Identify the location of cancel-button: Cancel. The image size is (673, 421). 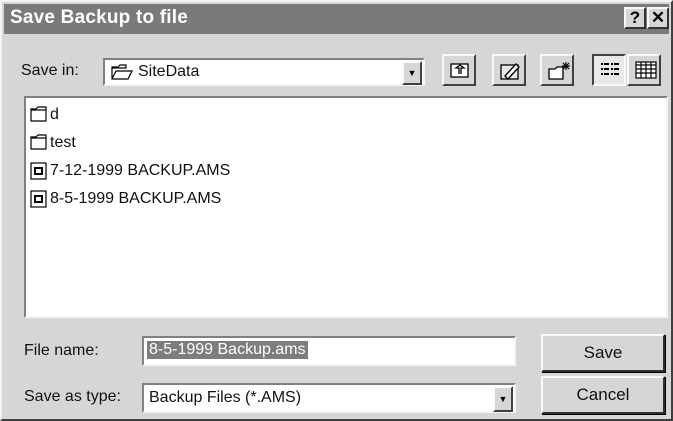
(603, 395).